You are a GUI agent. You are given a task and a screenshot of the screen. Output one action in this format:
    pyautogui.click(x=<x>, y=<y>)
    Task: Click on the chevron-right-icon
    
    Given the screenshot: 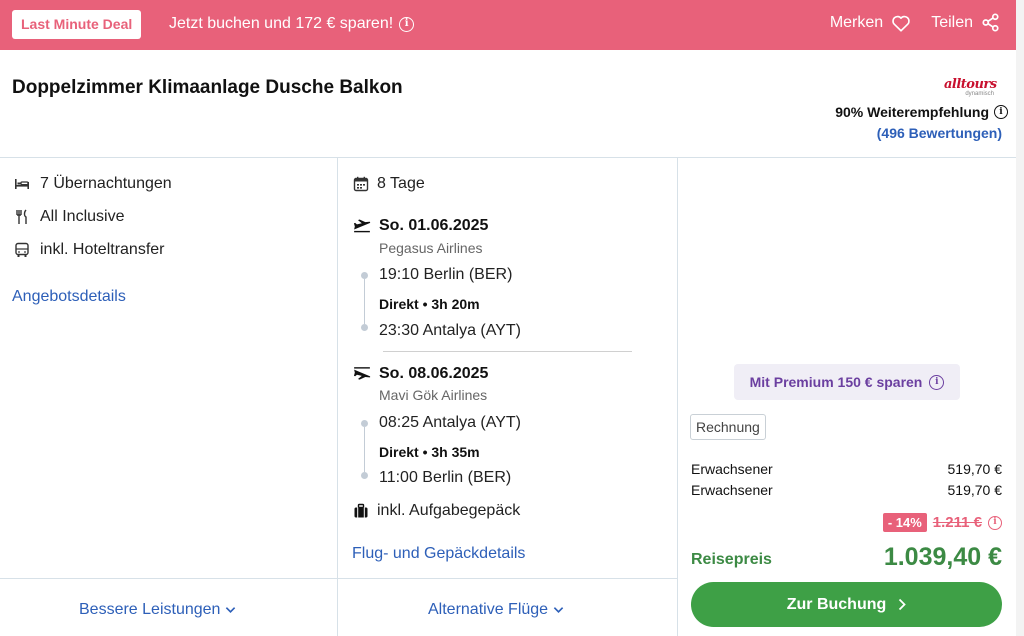 What is the action you would take?
    pyautogui.click(x=903, y=604)
    